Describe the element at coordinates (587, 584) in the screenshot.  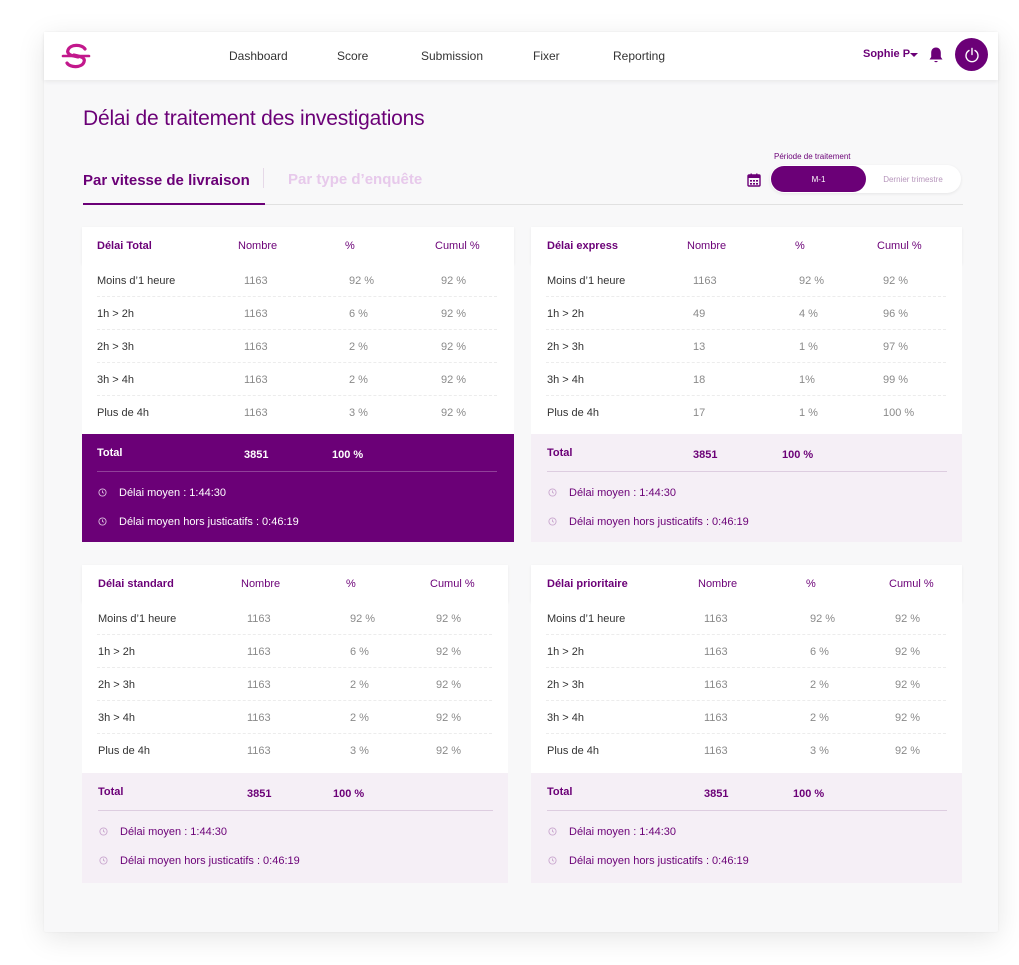
I see `card-title: Délai prioritaire` at that location.